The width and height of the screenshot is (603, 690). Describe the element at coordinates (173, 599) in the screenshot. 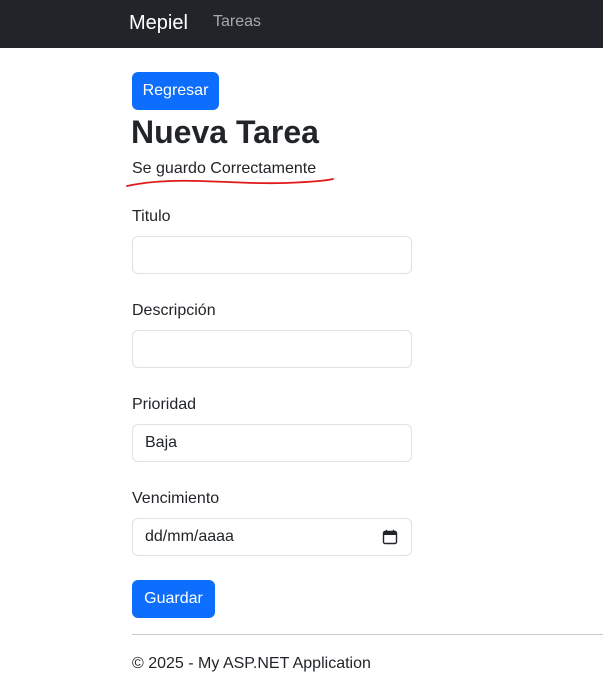

I see `save-button: Guardar` at that location.